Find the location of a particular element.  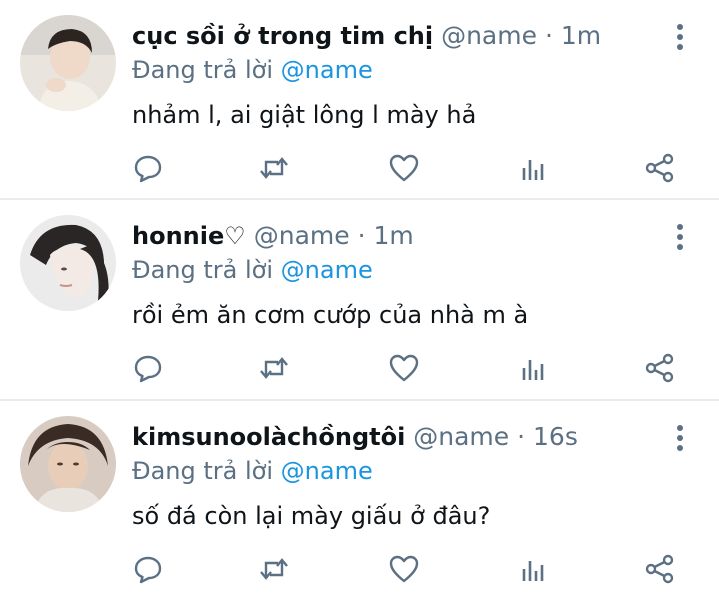

tweet-text: nhảm l, ai giật lông l mày hả is located at coordinates (304, 115).